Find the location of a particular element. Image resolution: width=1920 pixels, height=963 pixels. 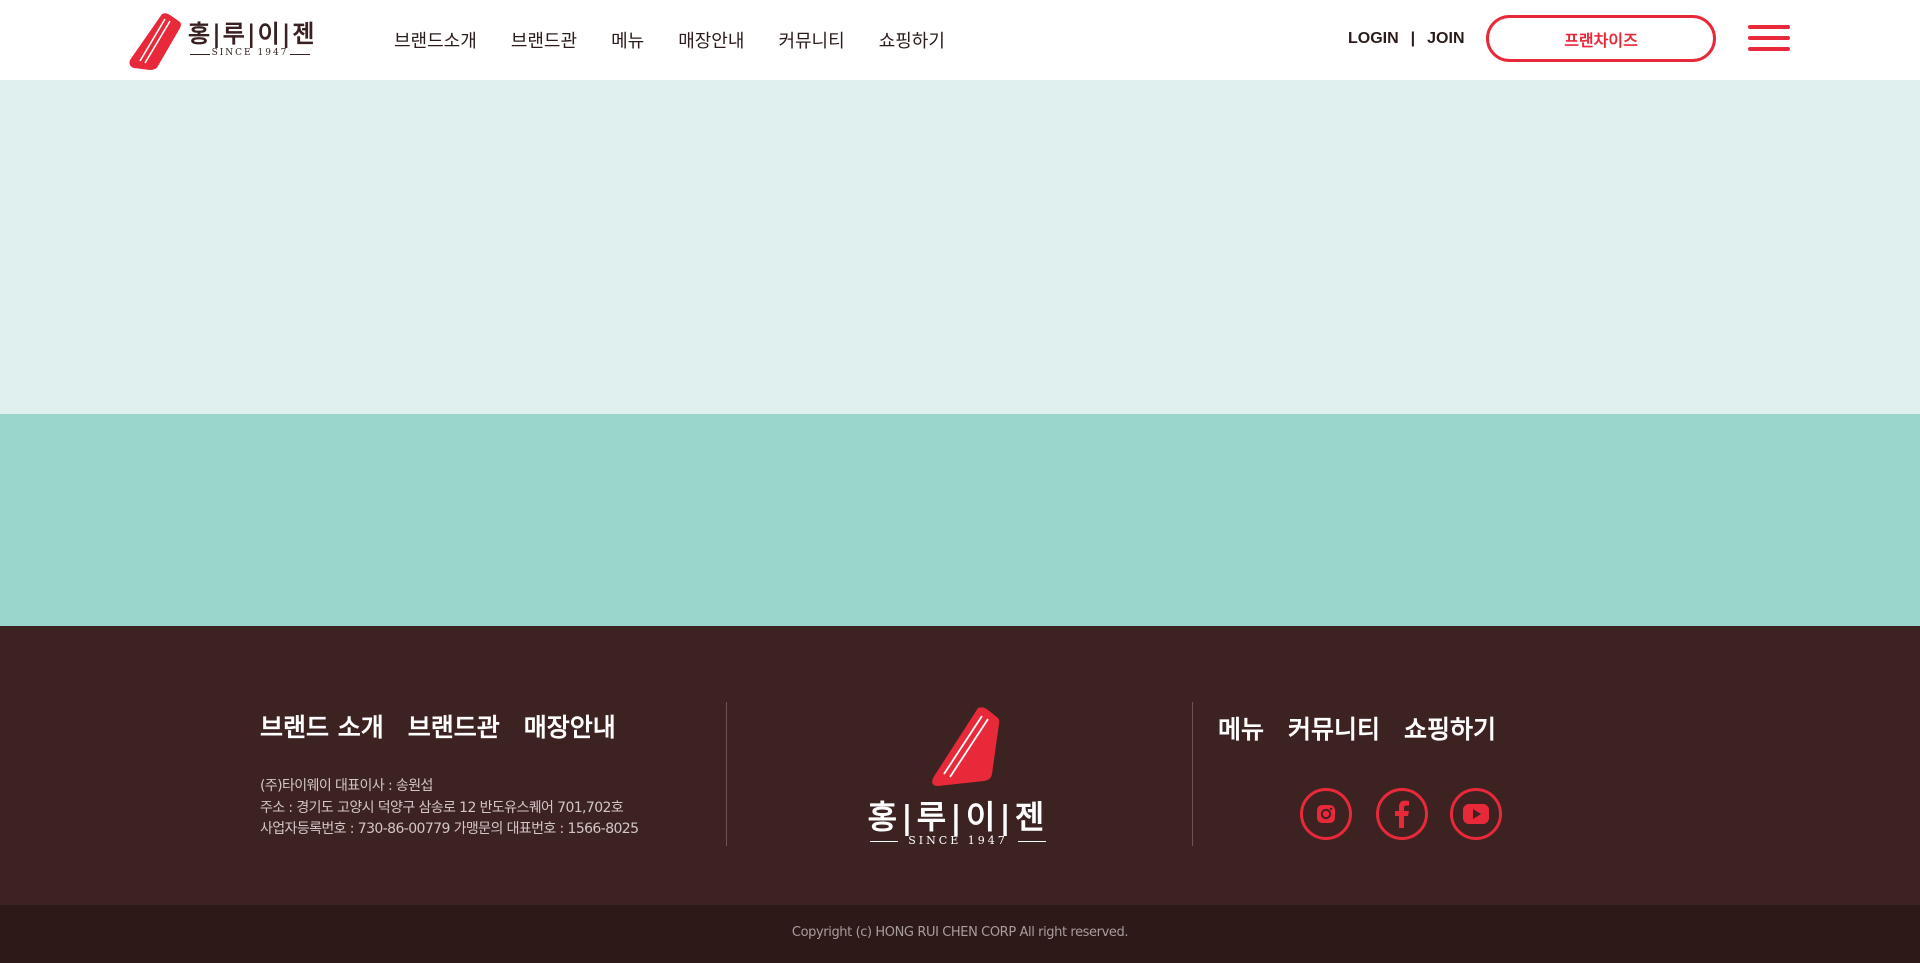

main-nav: 브랜드소개 브랜드관 메뉴 매장안내 커뮤니티 쇼핑하기 is located at coordinates (686, 40).